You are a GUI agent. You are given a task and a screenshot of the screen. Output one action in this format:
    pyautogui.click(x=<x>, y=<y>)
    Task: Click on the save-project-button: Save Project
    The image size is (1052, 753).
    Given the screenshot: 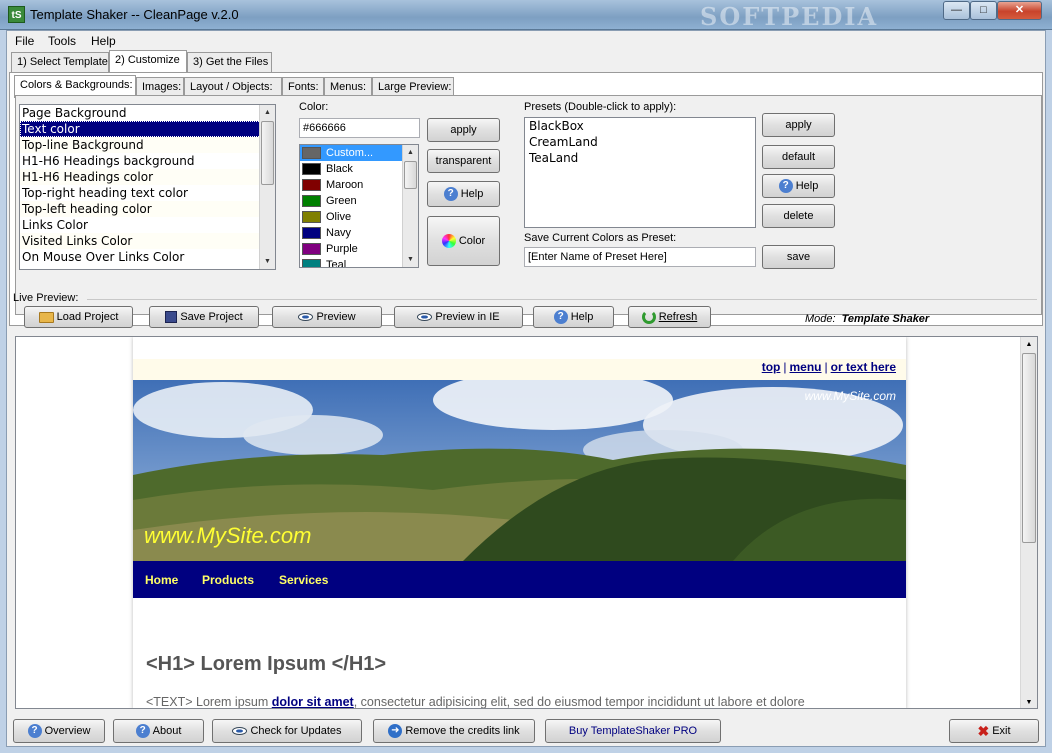 What is the action you would take?
    pyautogui.click(x=204, y=317)
    